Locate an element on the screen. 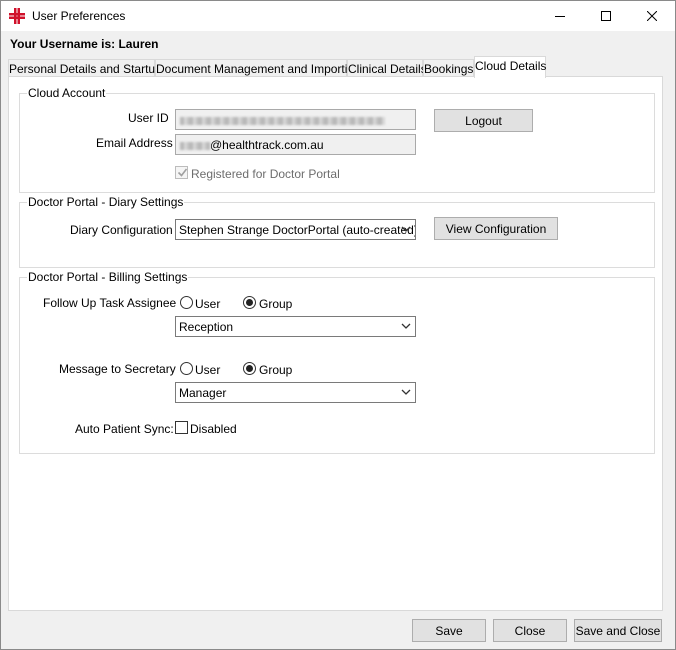  user-id-field is located at coordinates (295, 119).